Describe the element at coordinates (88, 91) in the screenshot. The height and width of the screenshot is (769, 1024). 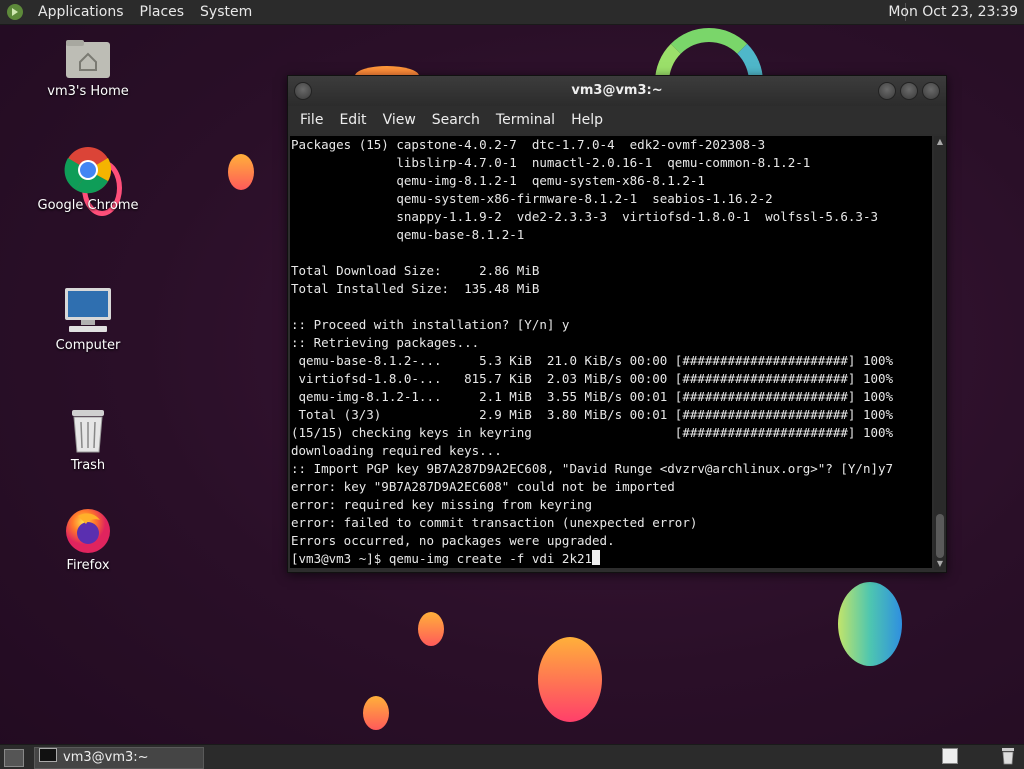
I see `desktop-icon-label: vm3's Home` at that location.